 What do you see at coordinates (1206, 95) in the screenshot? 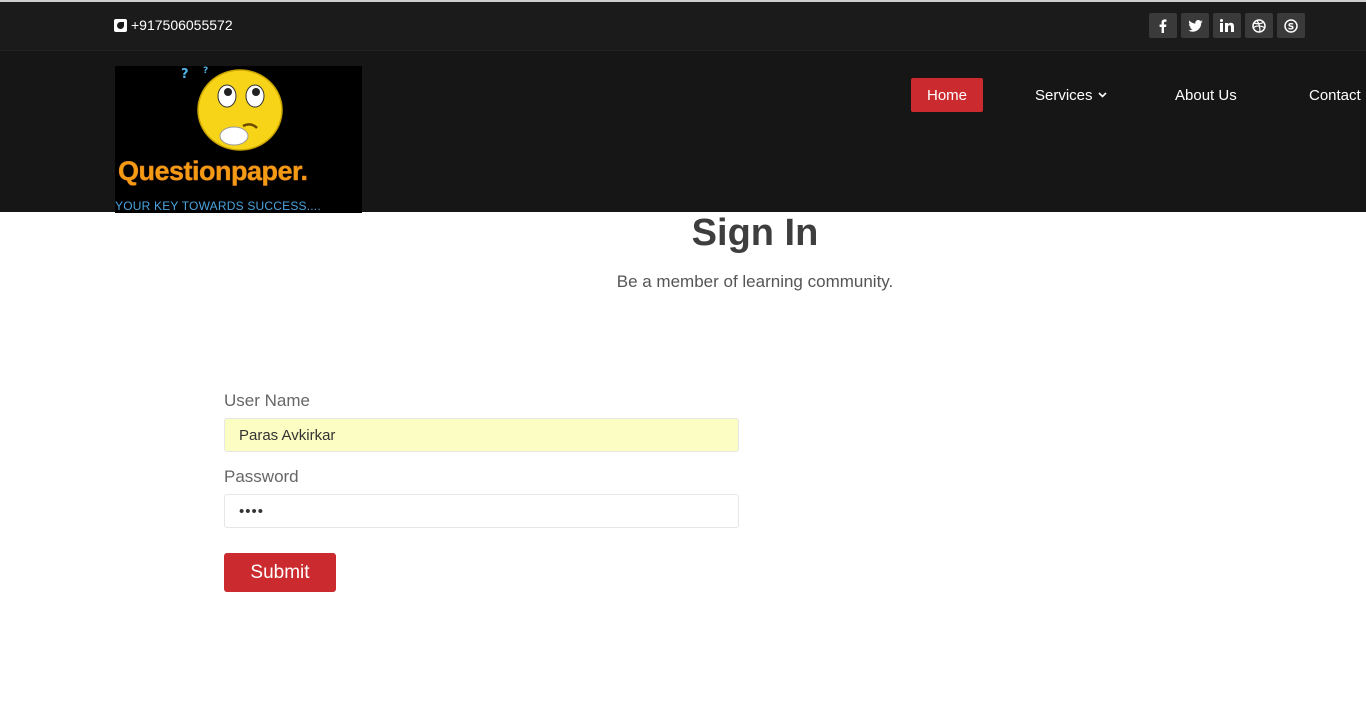
I see `nav-about-us: About Us` at bounding box center [1206, 95].